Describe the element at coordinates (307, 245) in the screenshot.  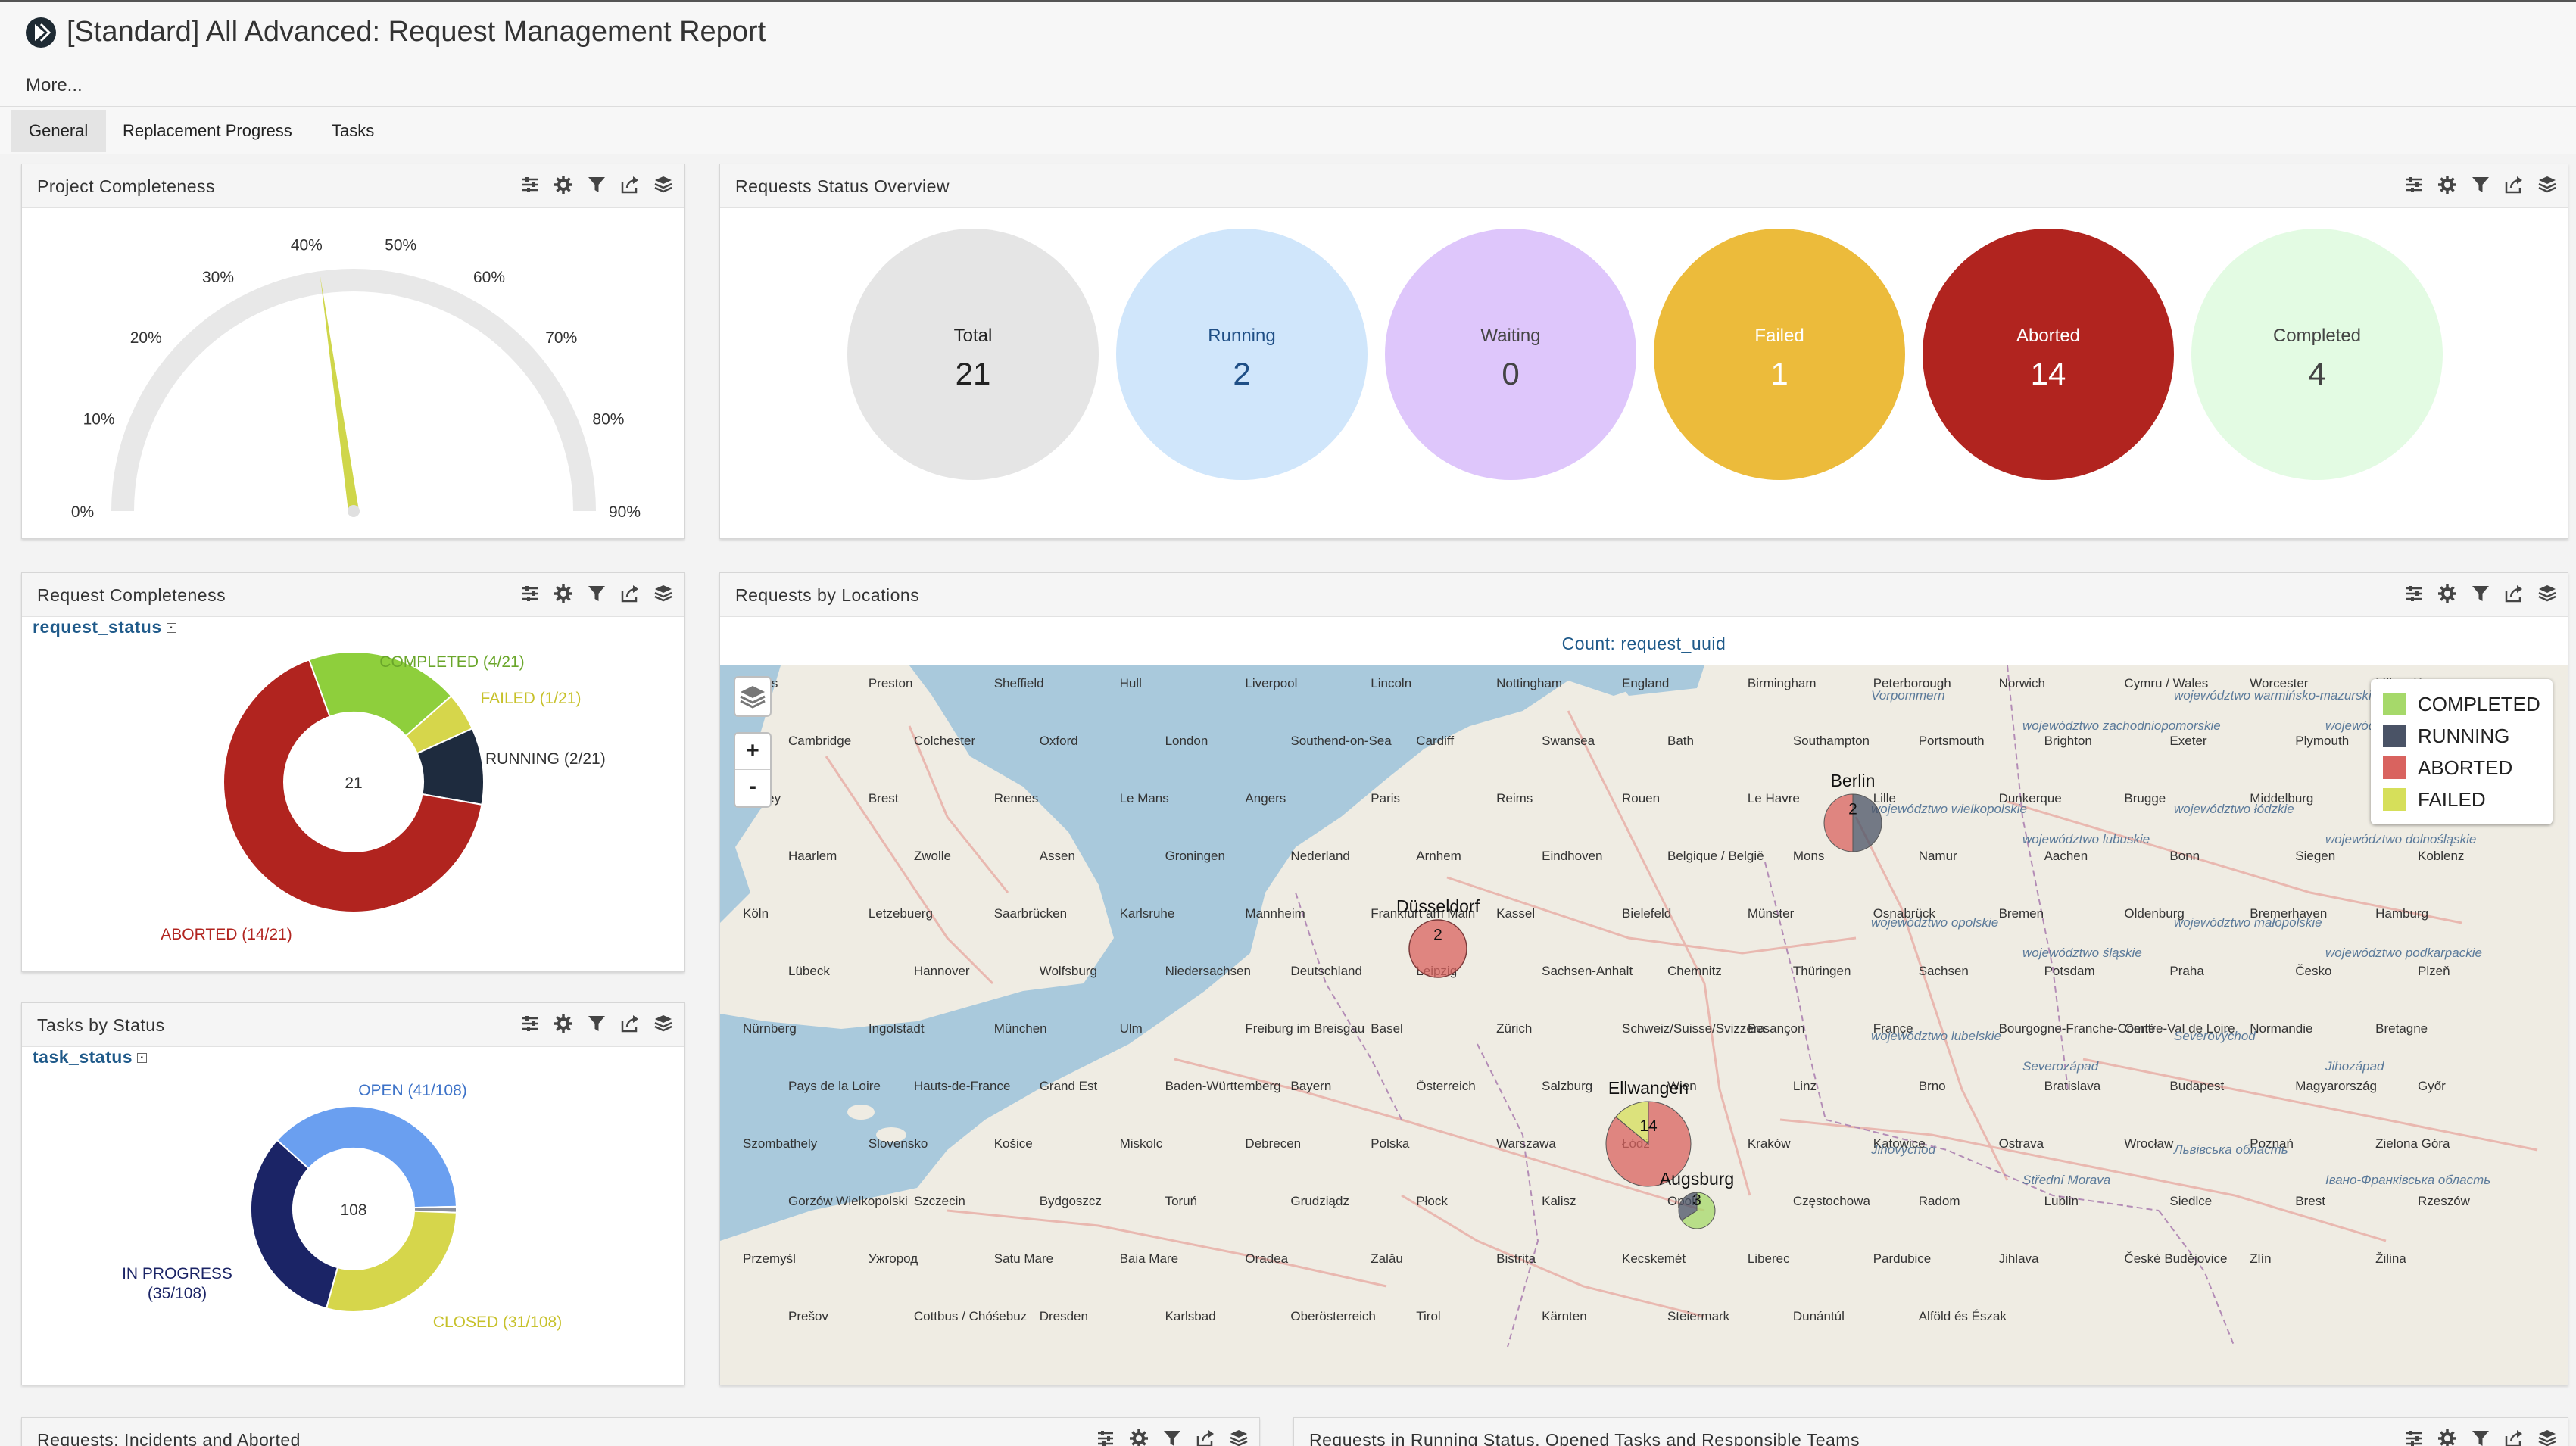
I see `gauge-tick-label: 40%` at that location.